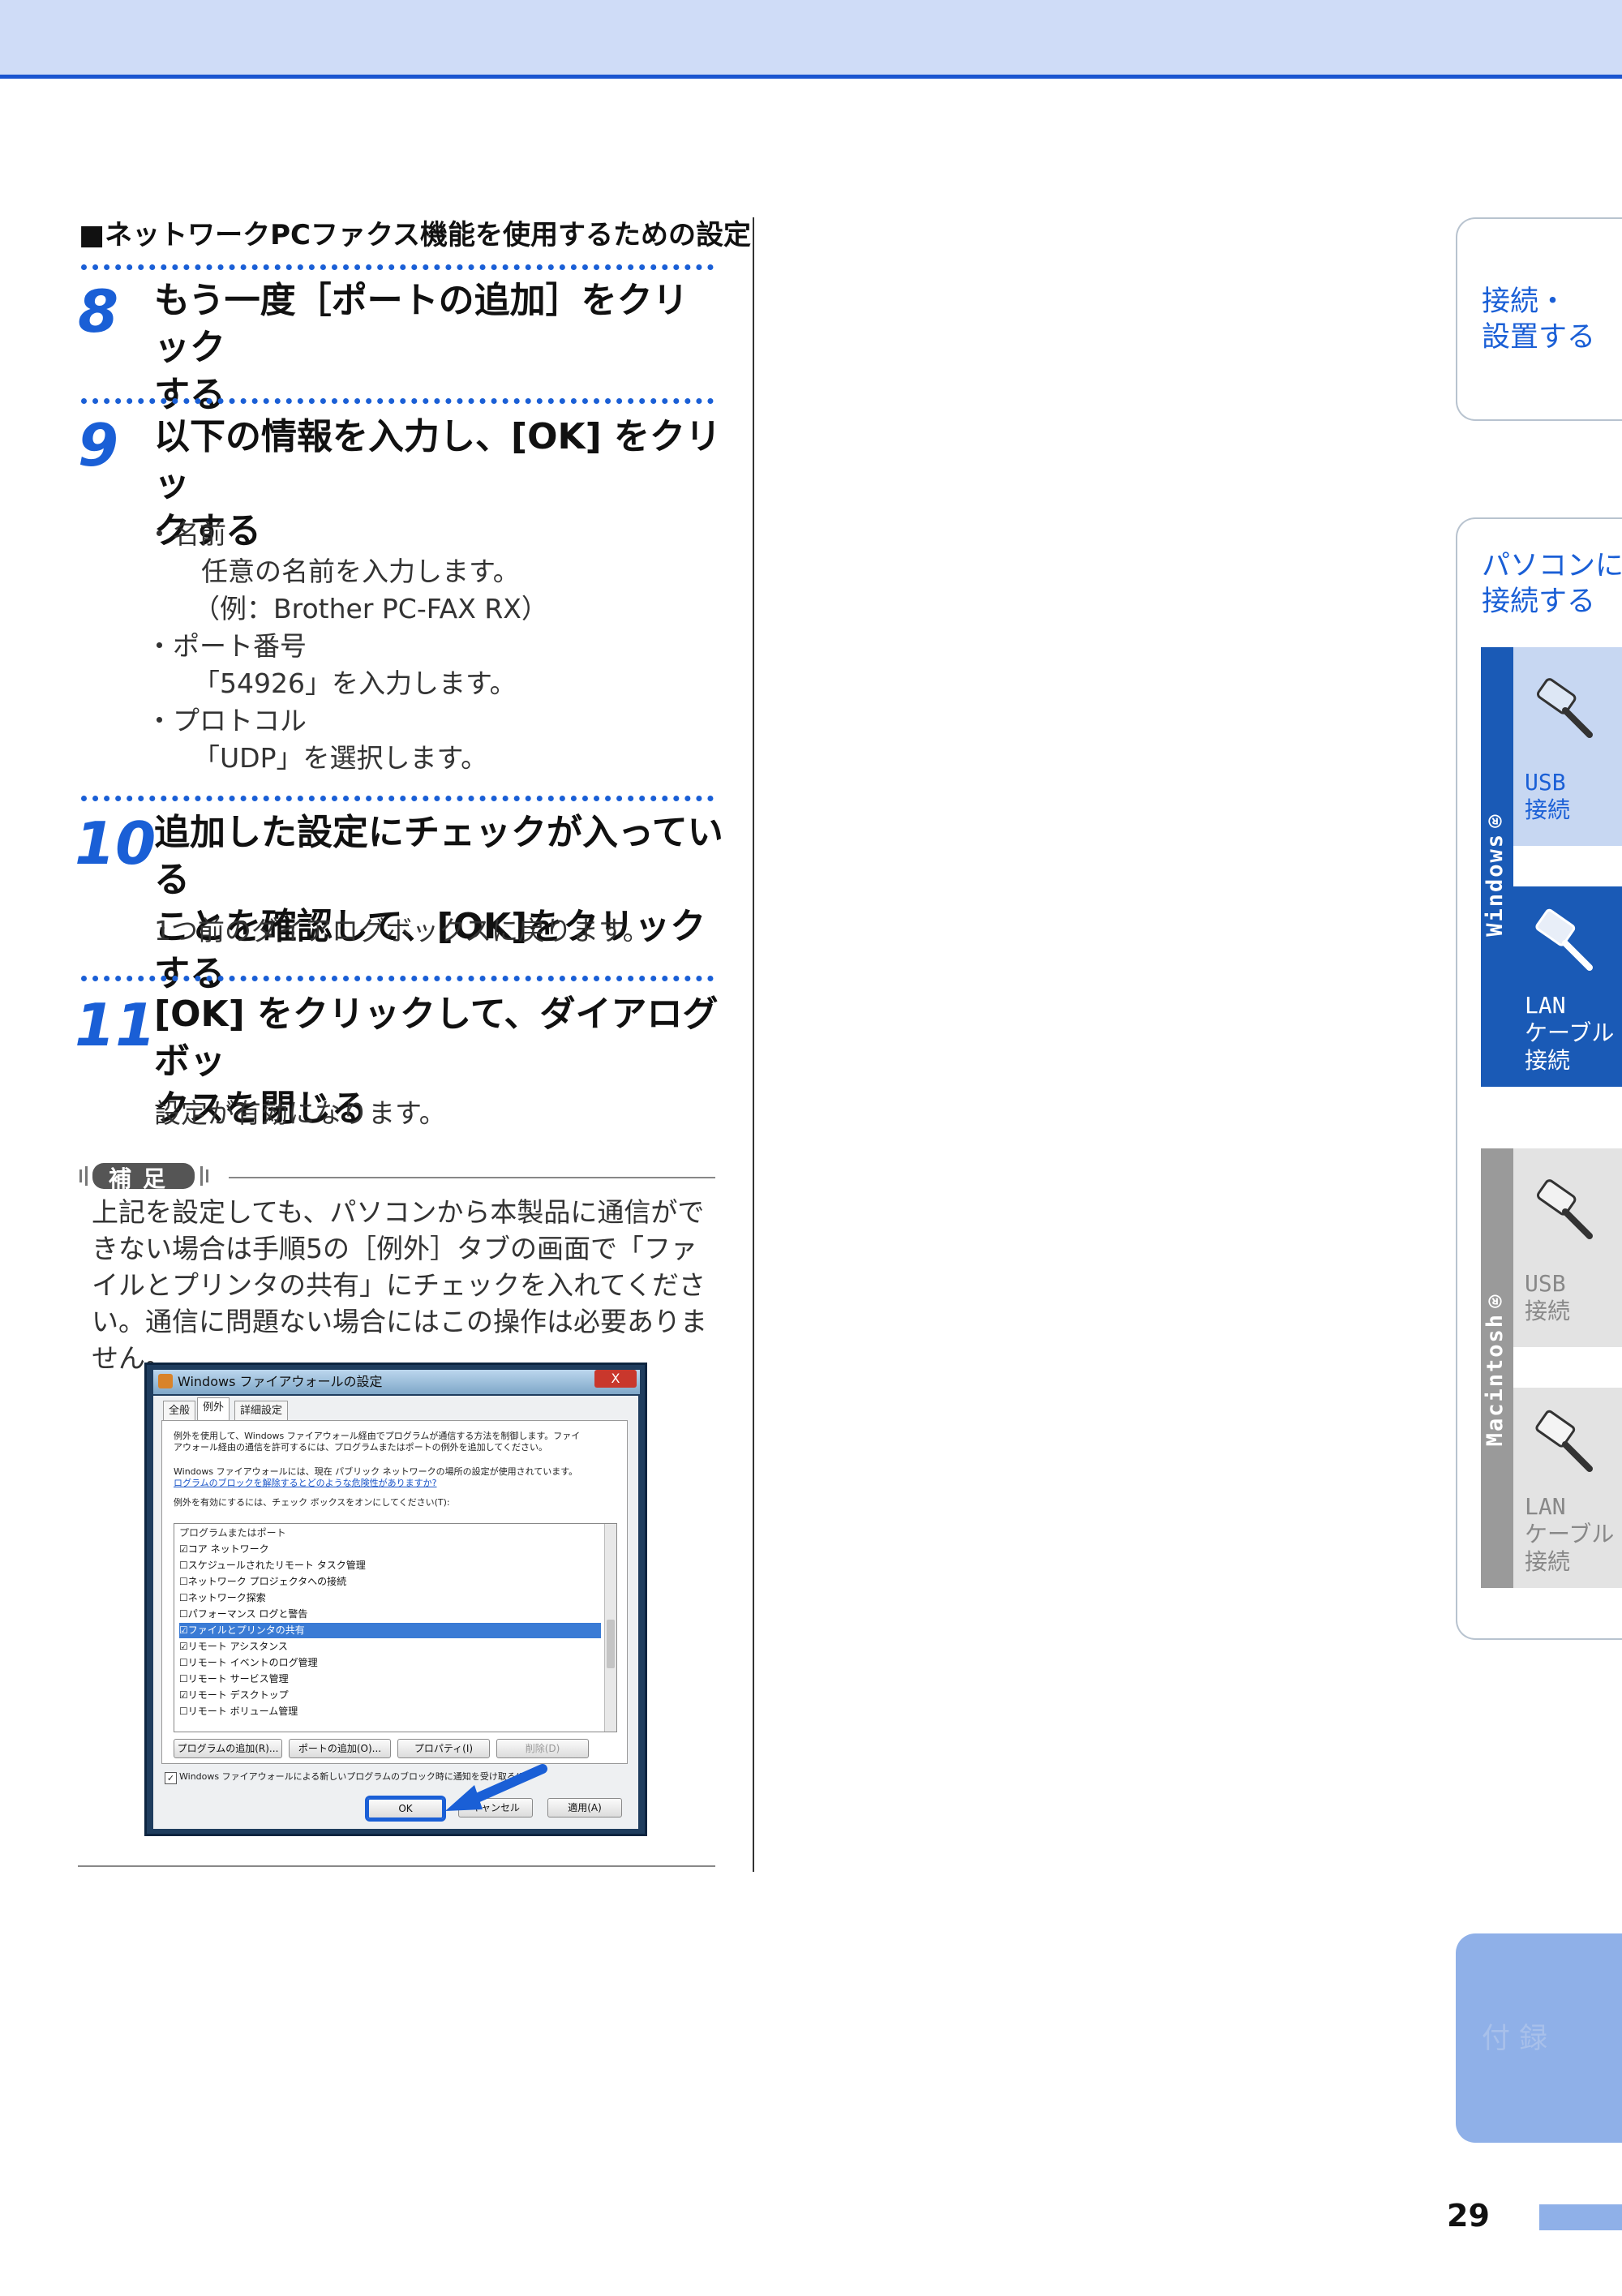  What do you see at coordinates (233, 1533) in the screenshot?
I see `list-header: プログラムまたはポート` at bounding box center [233, 1533].